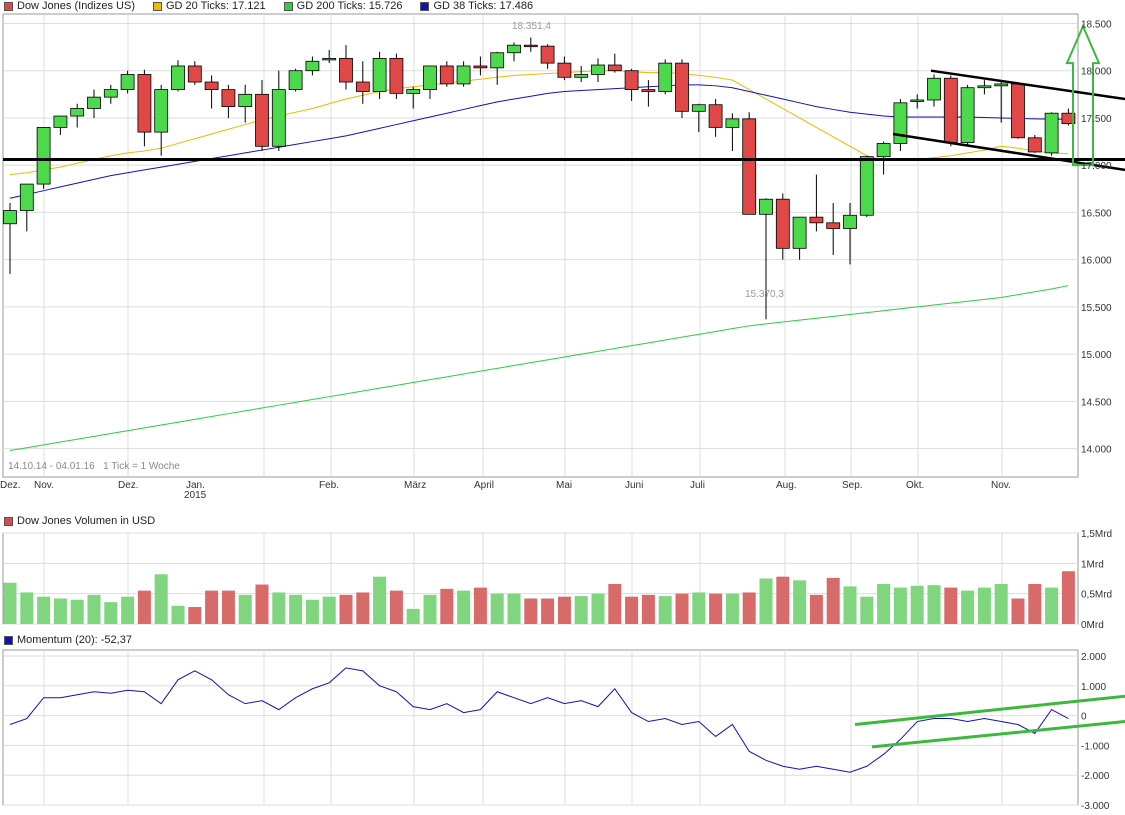 The height and width of the screenshot is (815, 1125). Describe the element at coordinates (1096, 580) in the screenshot. I see `volume-y-axis: 1,5Mrd 1Mrd 0,5Mrd 0Mrd` at that location.